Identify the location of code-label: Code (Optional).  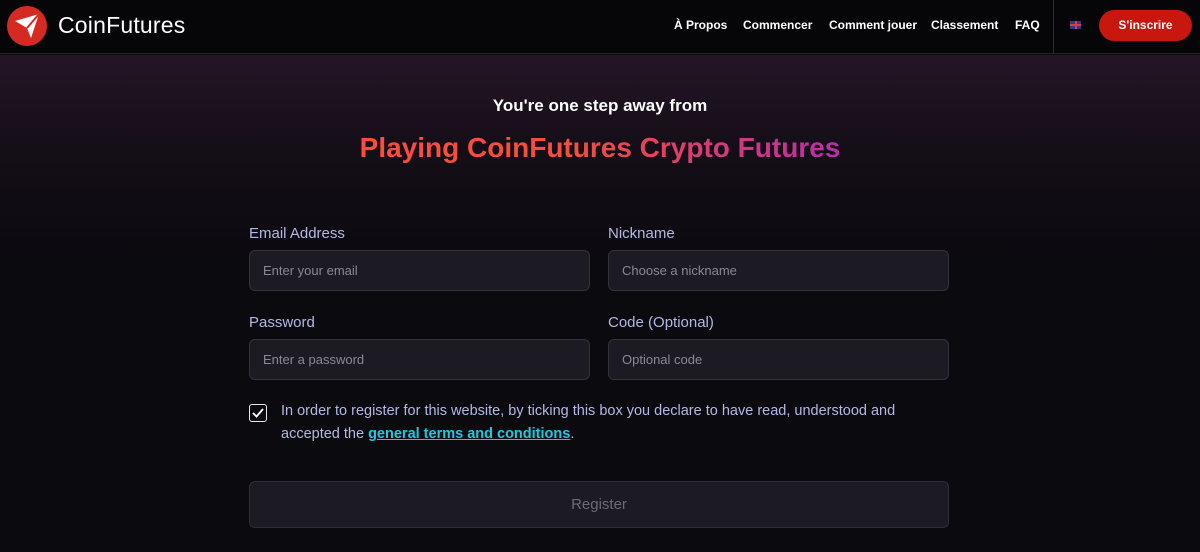
(661, 322).